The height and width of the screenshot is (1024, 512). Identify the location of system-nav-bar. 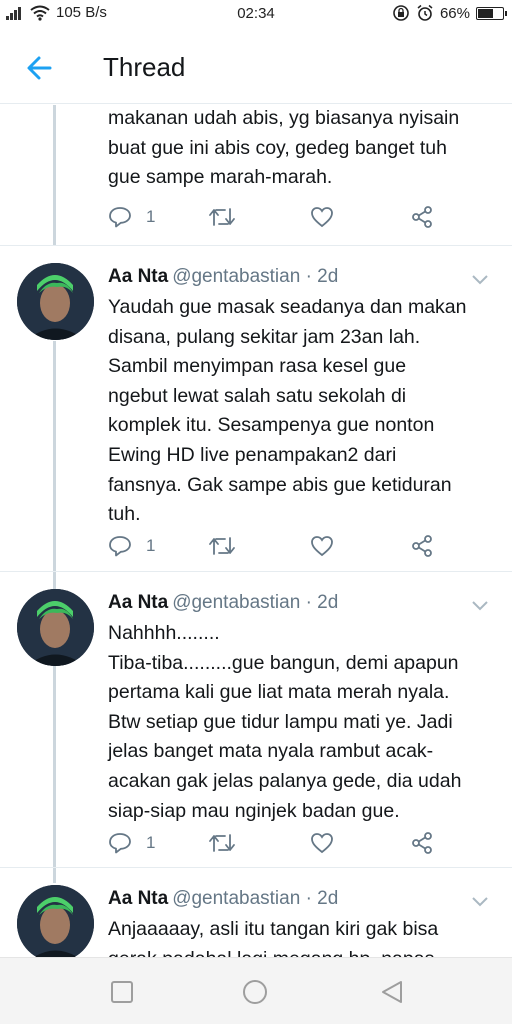
(256, 990).